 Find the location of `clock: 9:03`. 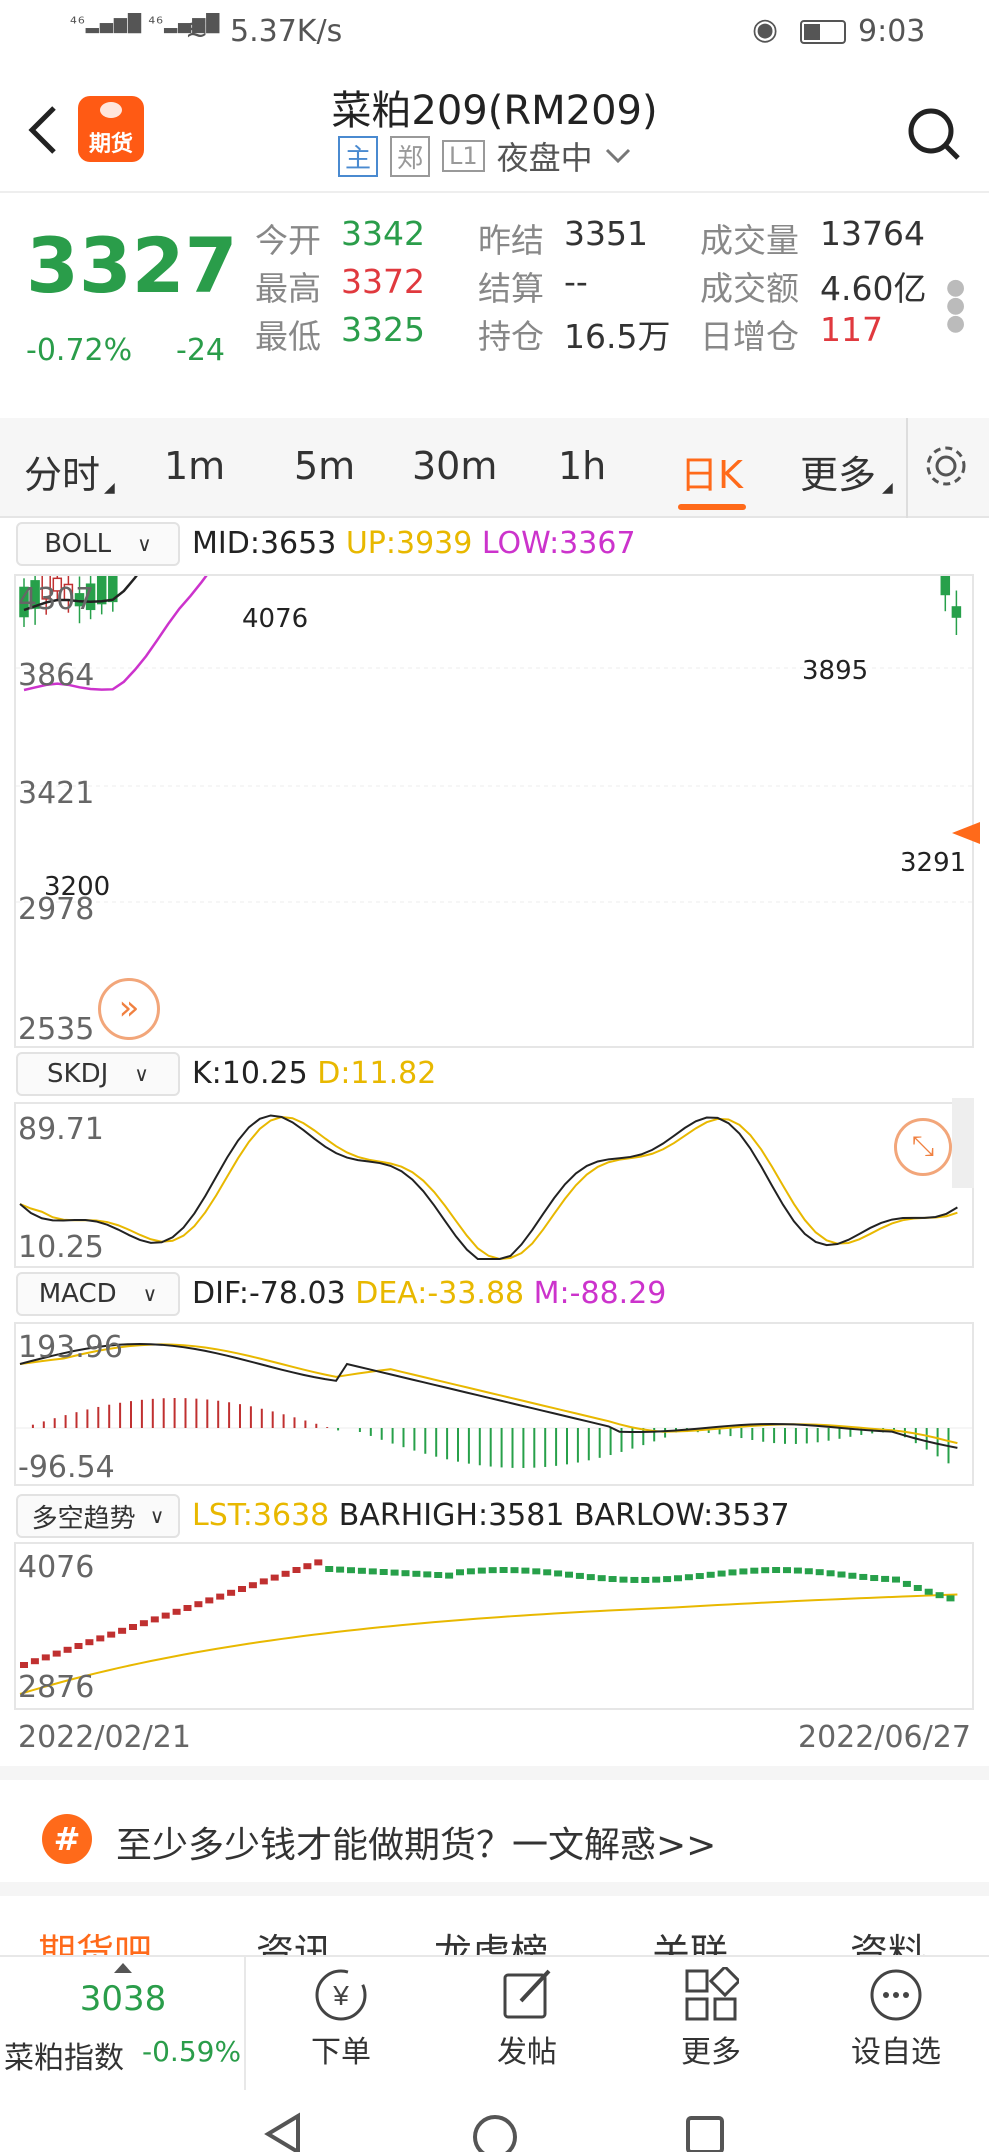

clock: 9:03 is located at coordinates (892, 31).